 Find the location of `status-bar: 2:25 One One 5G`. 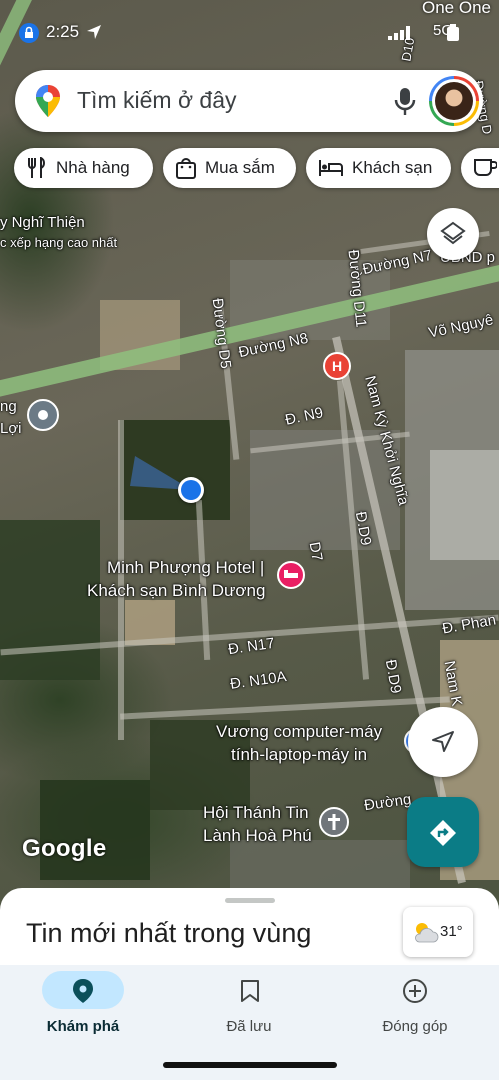

status-bar: 2:25 One One 5G is located at coordinates (249, 24).